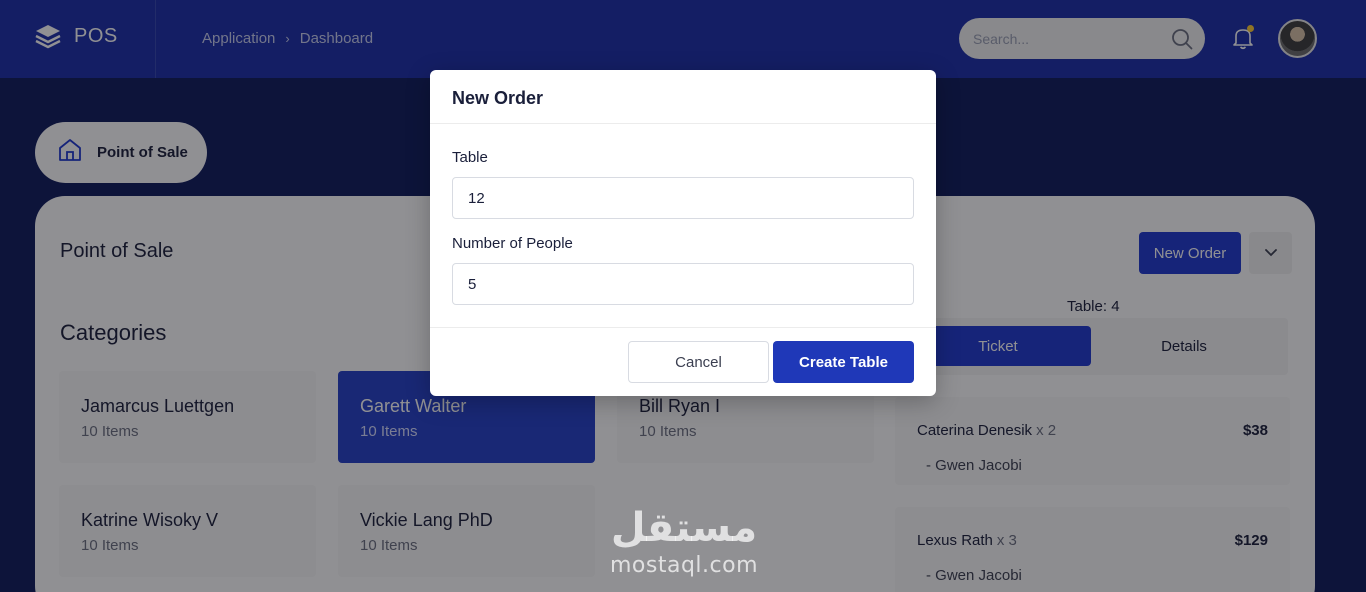 The height and width of the screenshot is (592, 1366). I want to click on watermark-arabic: مستقل, so click(684, 528).